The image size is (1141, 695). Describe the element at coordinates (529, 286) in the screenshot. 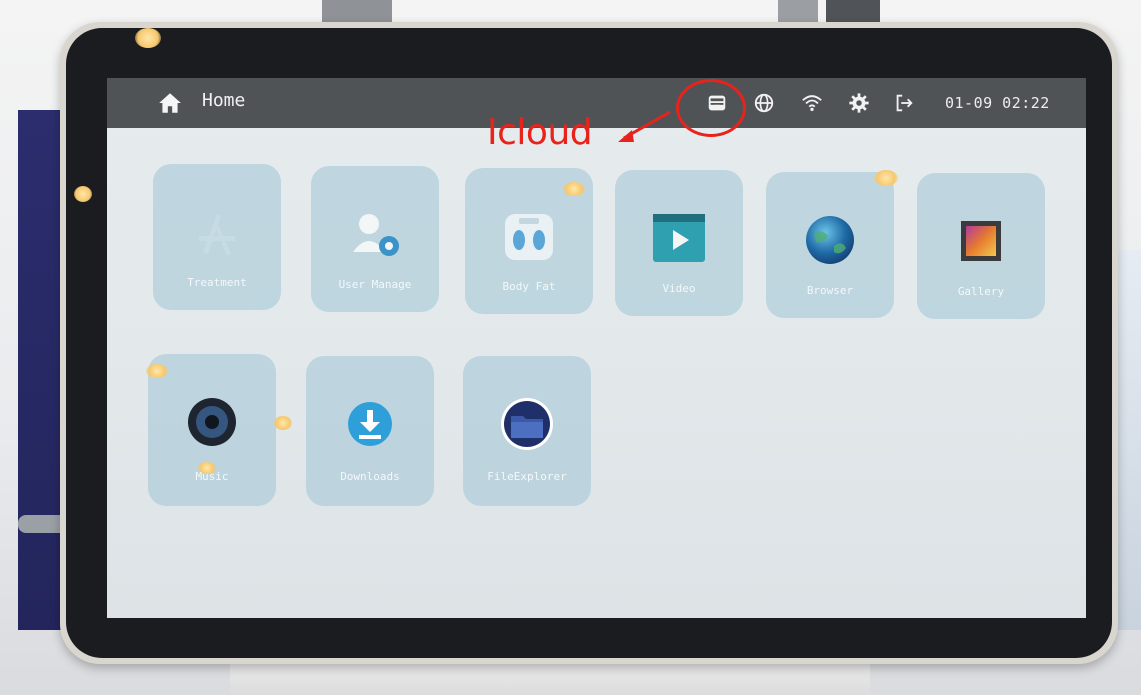

I see `app-label: Body Fat` at that location.